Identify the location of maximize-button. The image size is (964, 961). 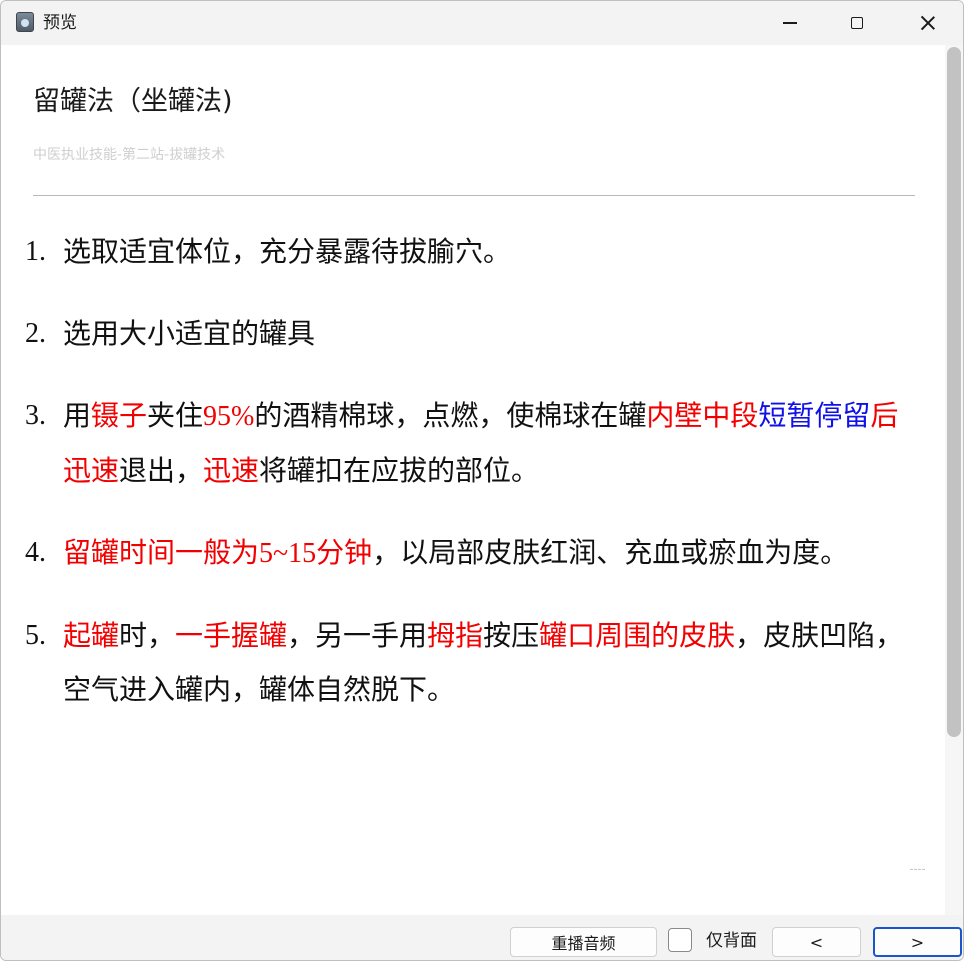
(857, 23).